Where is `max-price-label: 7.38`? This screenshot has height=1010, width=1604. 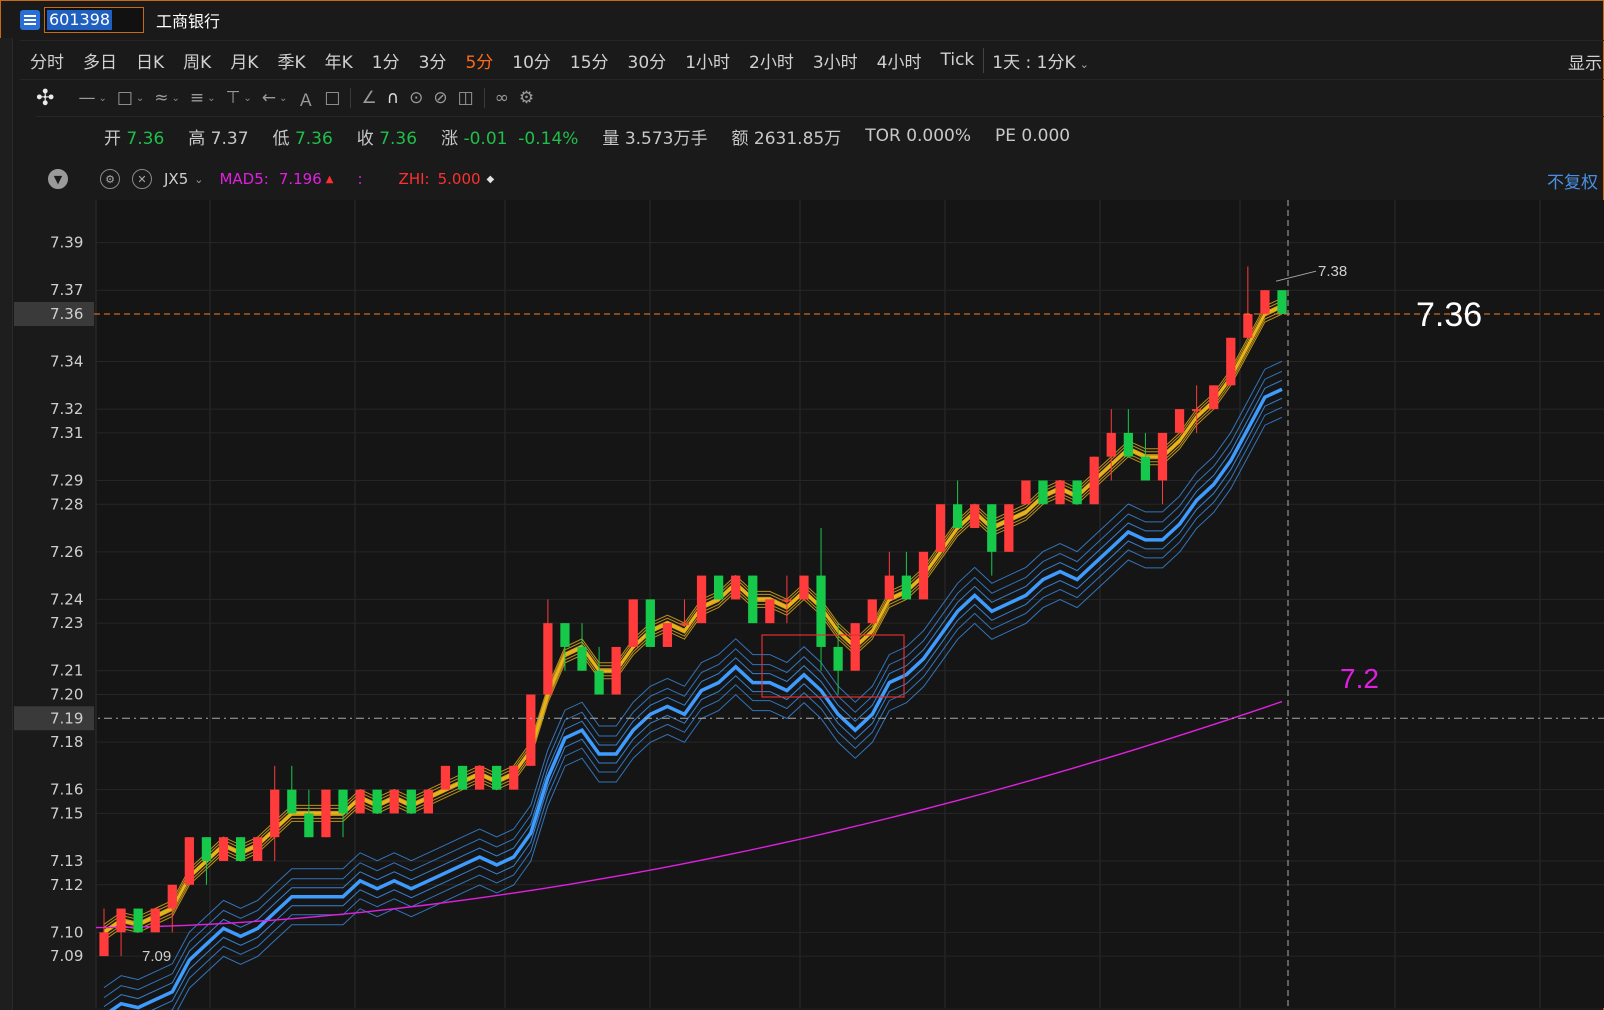
max-price-label: 7.38 is located at coordinates (1332, 271).